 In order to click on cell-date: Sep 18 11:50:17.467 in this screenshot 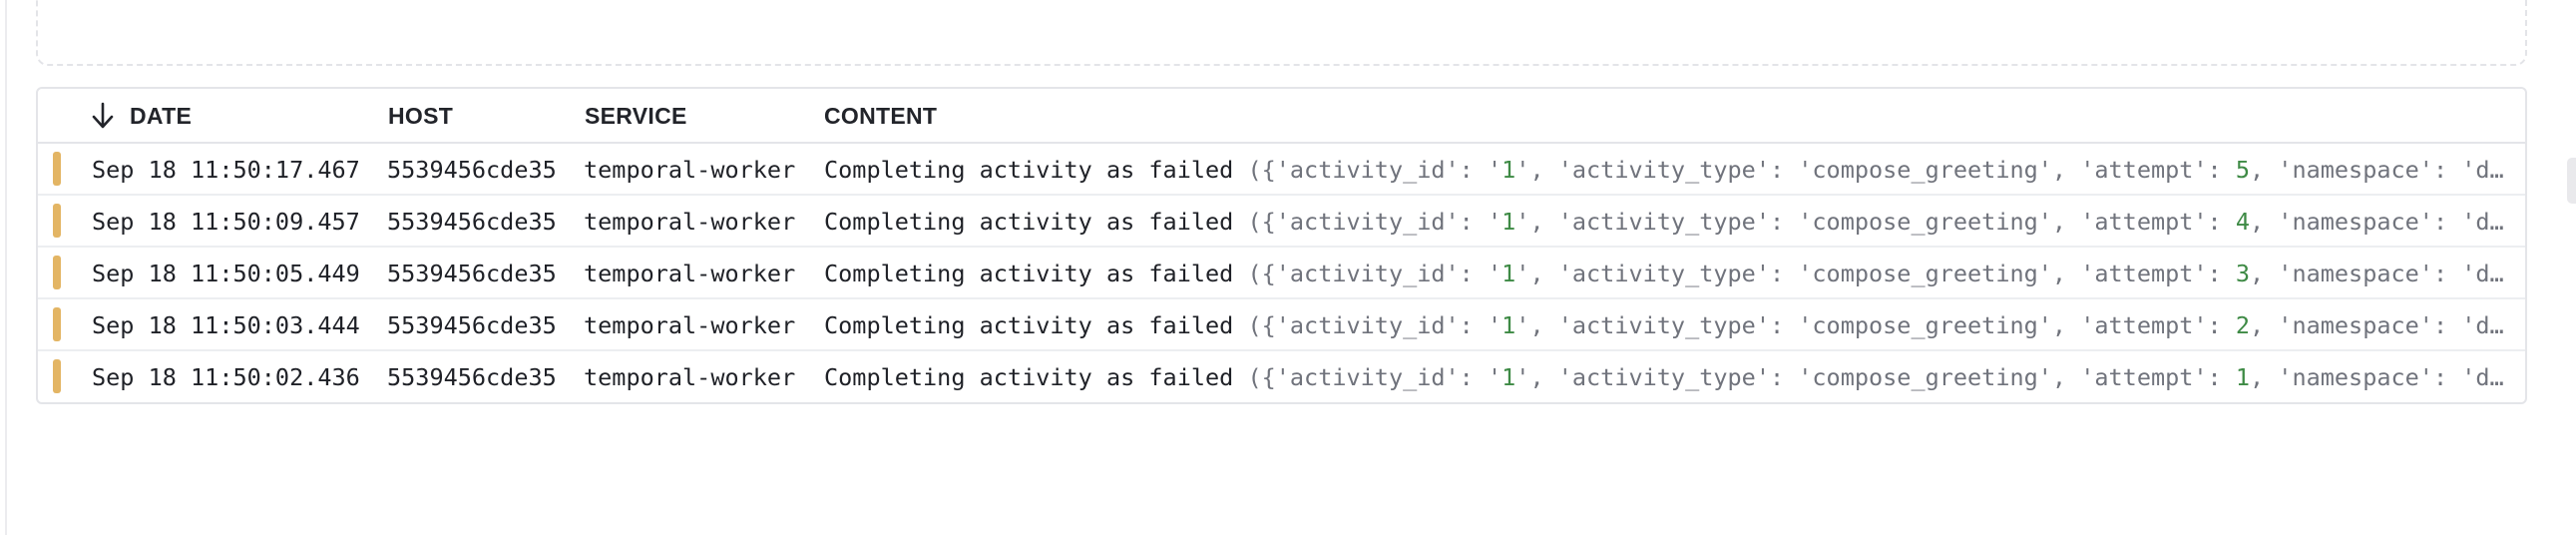, I will do `click(226, 170)`.